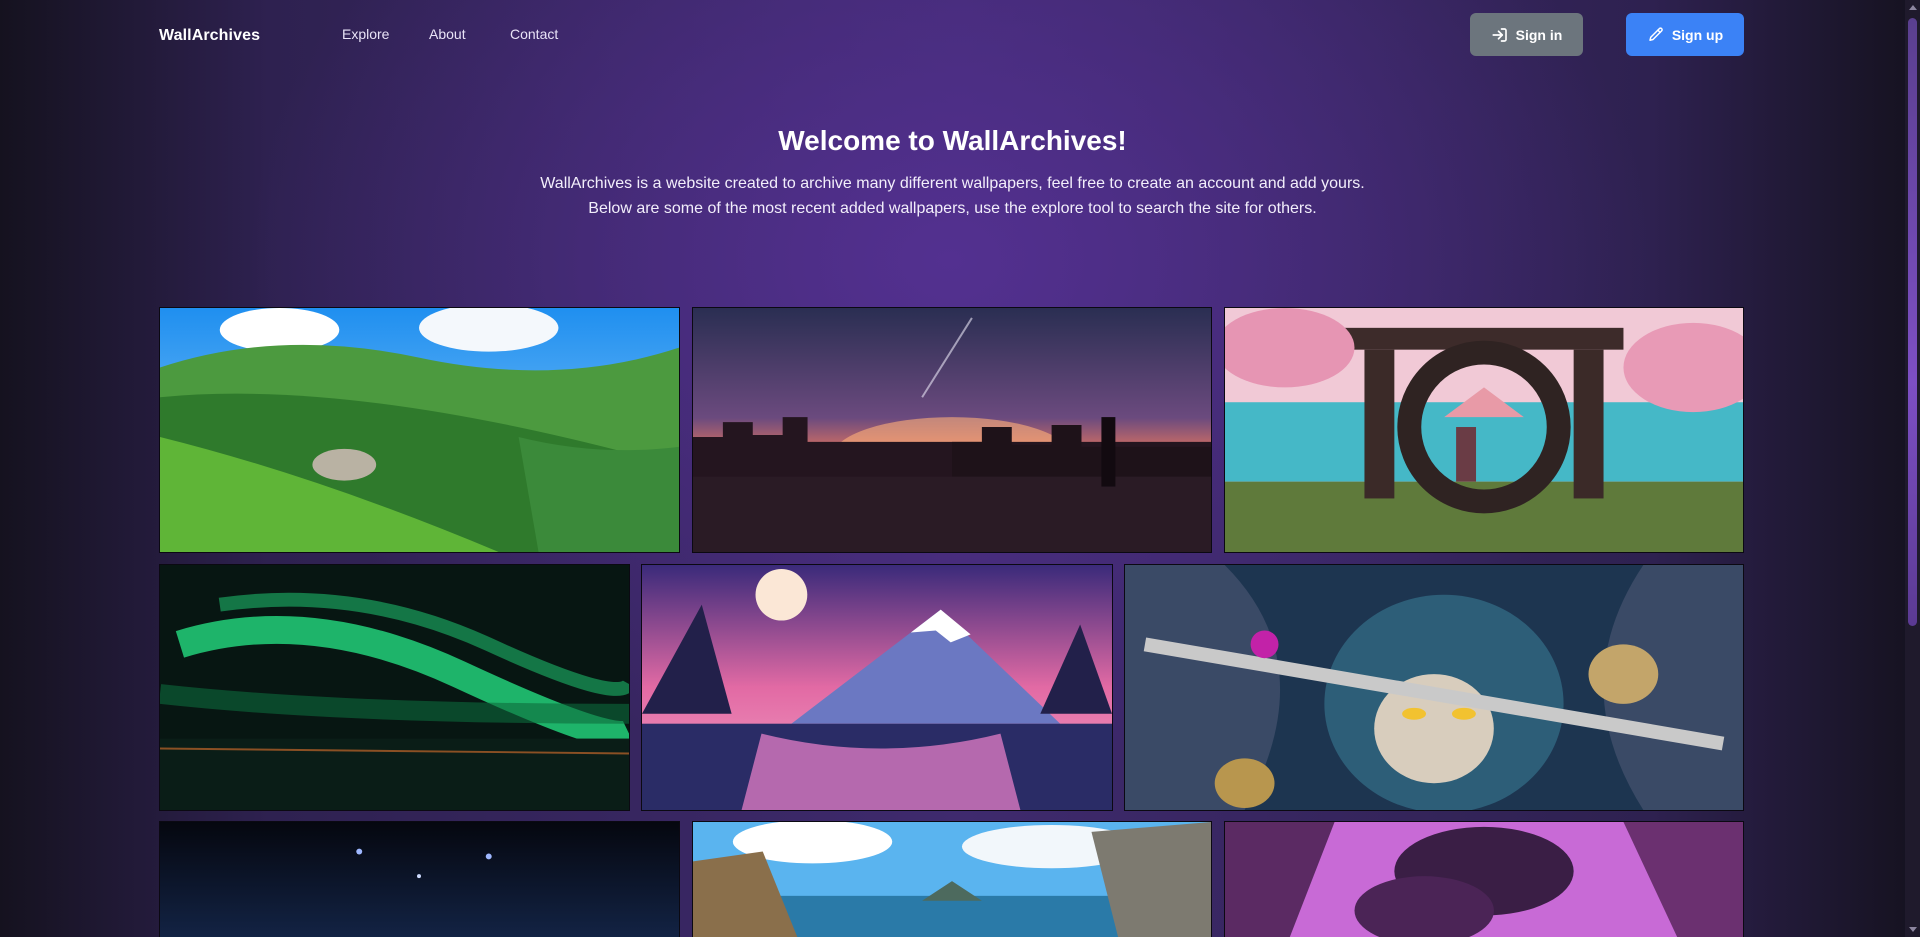  Describe the element at coordinates (1697, 34) in the screenshot. I see `sign-up-label: Sign up` at that location.